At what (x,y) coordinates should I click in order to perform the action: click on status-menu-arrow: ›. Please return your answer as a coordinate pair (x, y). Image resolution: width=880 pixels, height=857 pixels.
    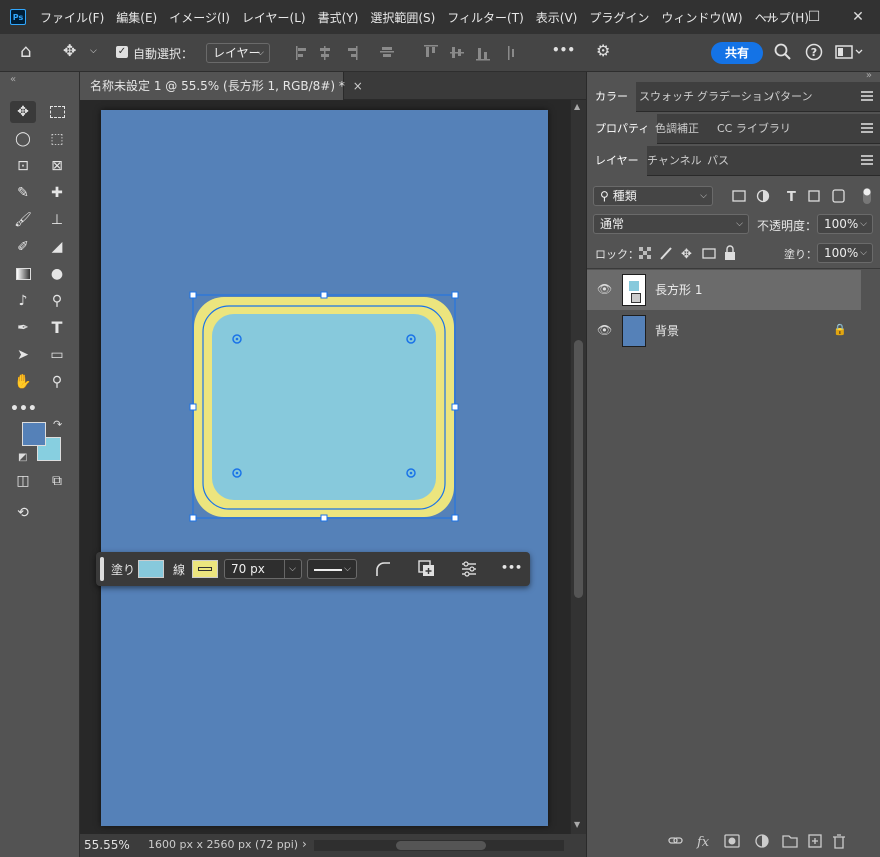
    Looking at the image, I should click on (304, 844).